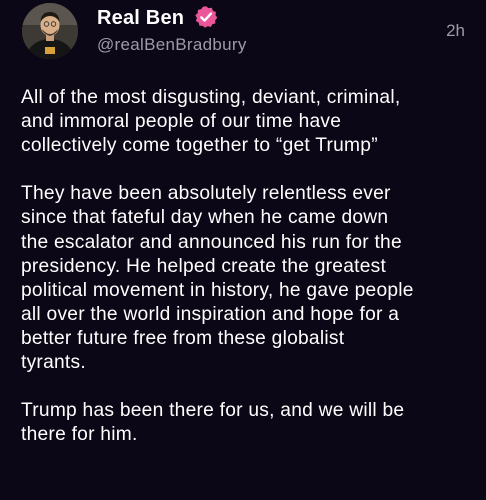 The width and height of the screenshot is (486, 500). What do you see at coordinates (172, 45) in the screenshot?
I see `author-handle: @realBenBradbury` at bounding box center [172, 45].